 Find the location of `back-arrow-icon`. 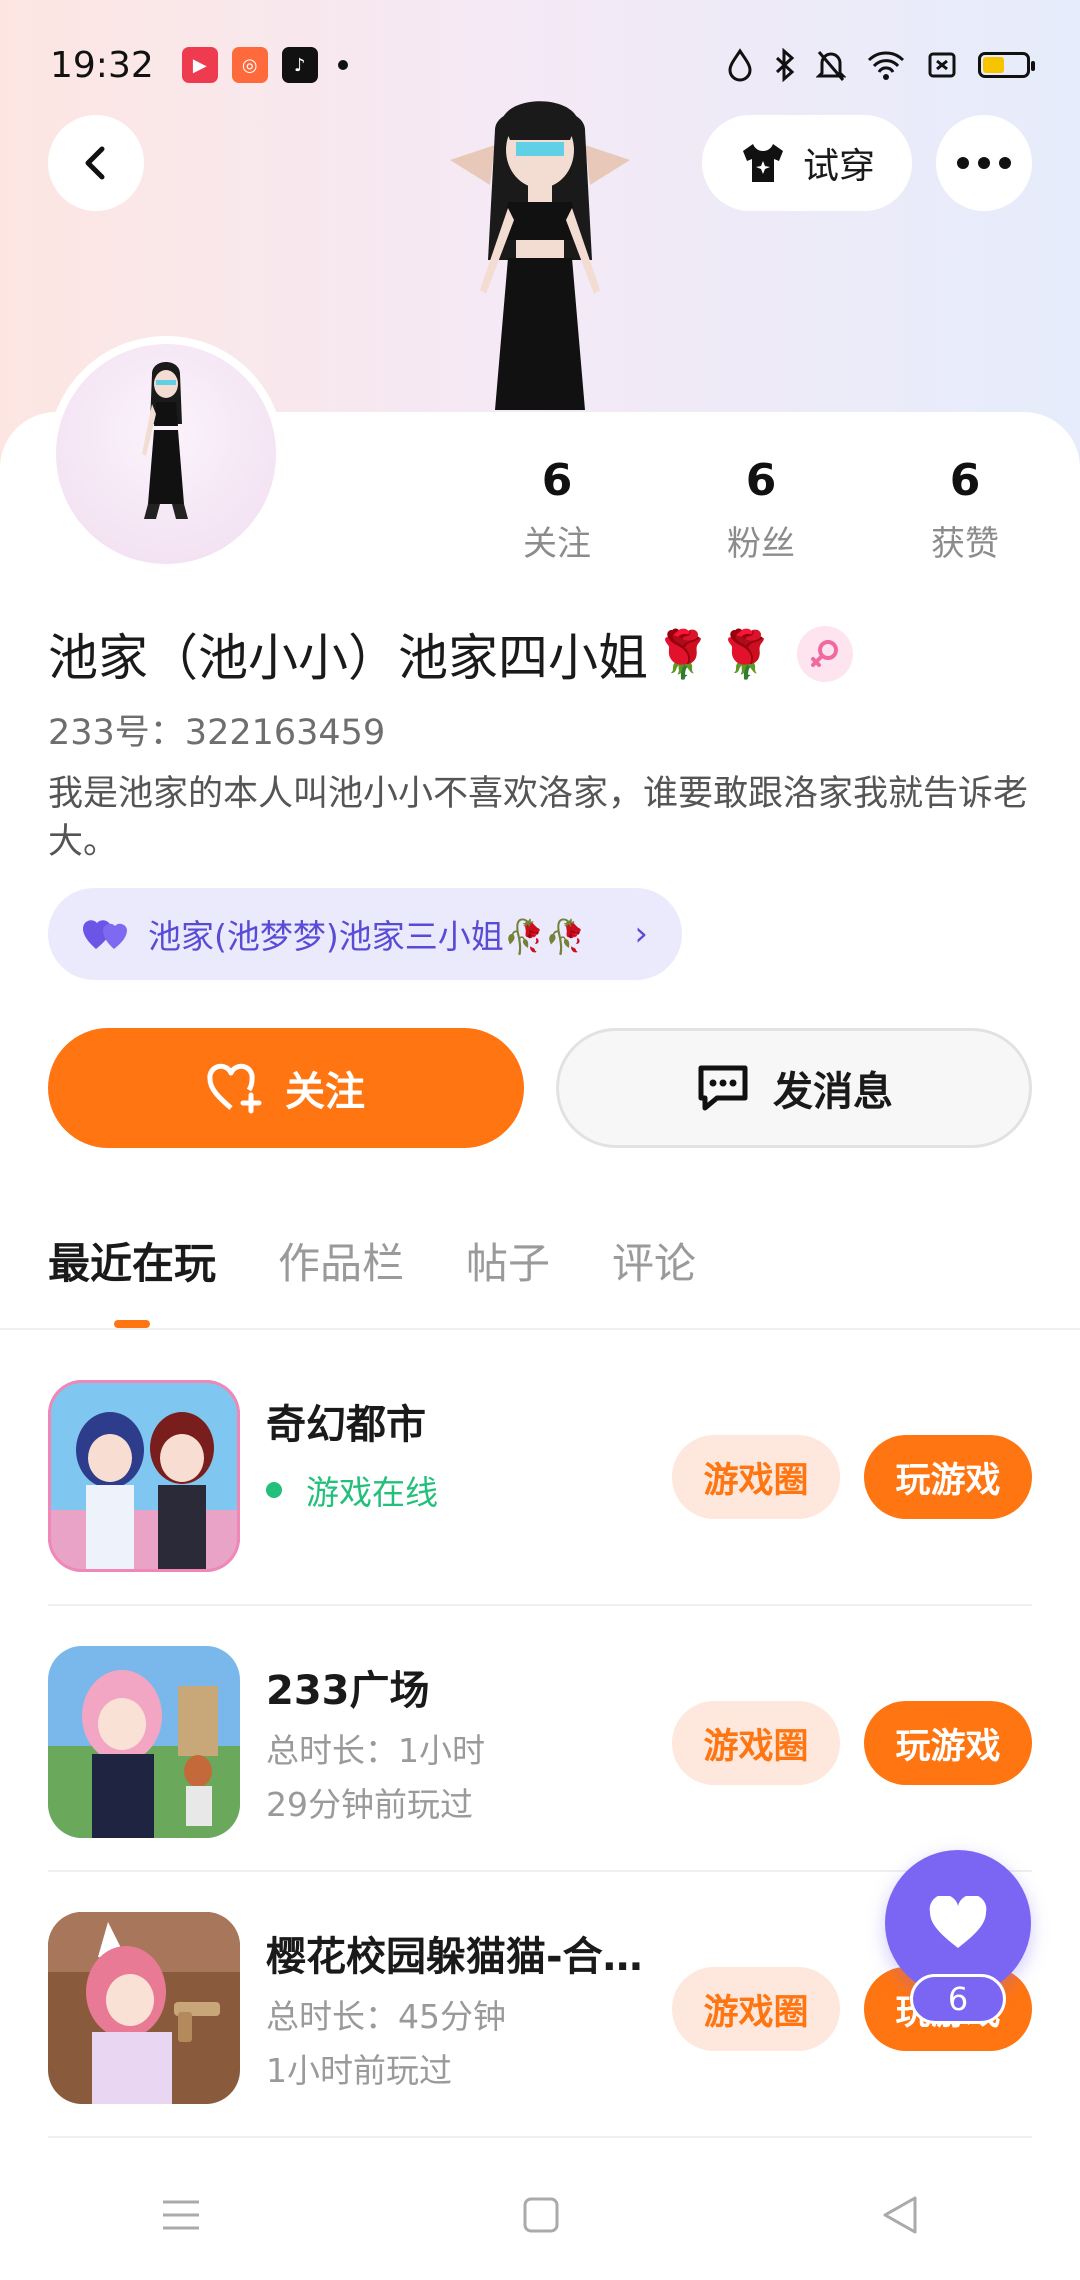

back-arrow-icon is located at coordinates (95, 163).